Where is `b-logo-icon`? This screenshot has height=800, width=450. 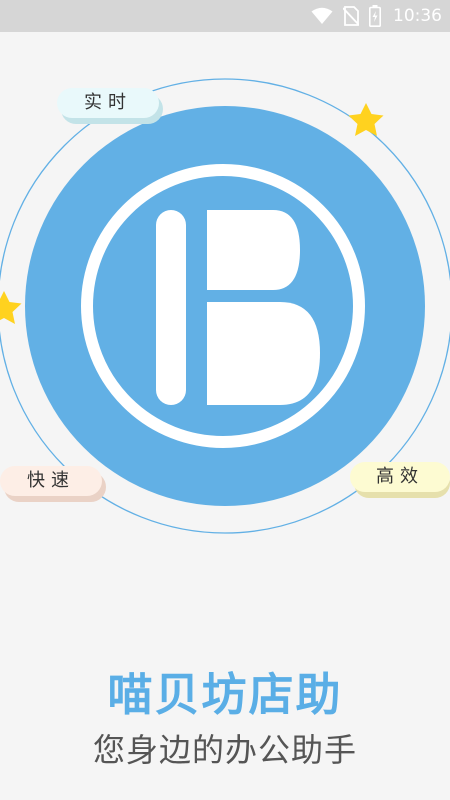 b-logo-icon is located at coordinates (238, 307).